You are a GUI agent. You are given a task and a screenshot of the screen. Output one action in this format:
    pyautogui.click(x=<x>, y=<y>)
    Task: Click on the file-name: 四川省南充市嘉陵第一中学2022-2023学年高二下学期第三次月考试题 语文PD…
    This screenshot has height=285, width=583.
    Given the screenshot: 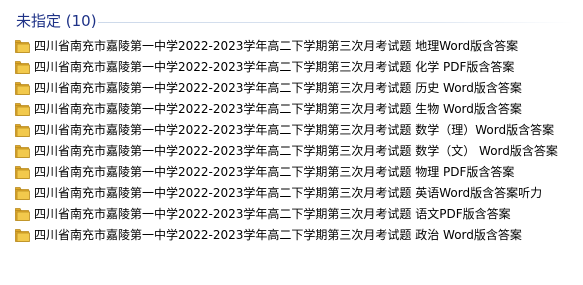 What is the action you would take?
    pyautogui.click(x=272, y=214)
    